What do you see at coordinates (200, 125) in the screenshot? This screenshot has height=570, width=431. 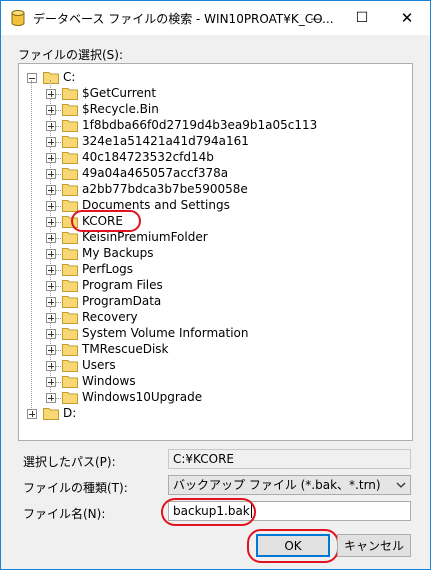 I see `tree-node-label: 1f8bdba66f0d2719d4b3ea9b1a05c113` at bounding box center [200, 125].